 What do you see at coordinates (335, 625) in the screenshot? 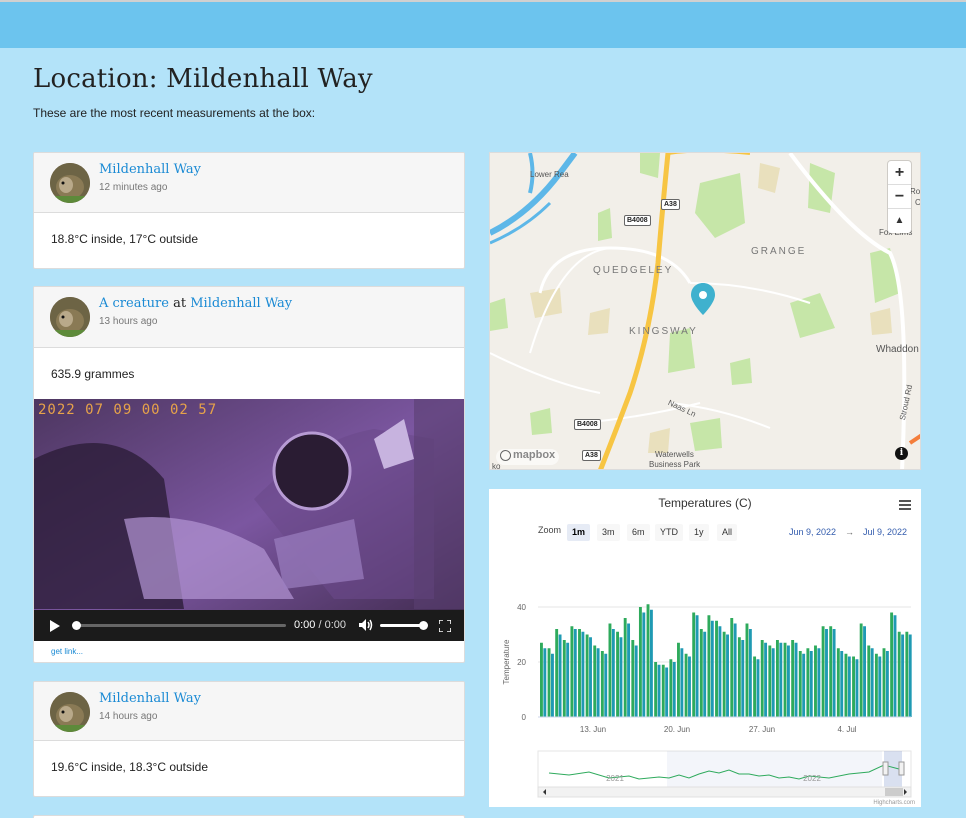
I see `duration: 0:00` at bounding box center [335, 625].